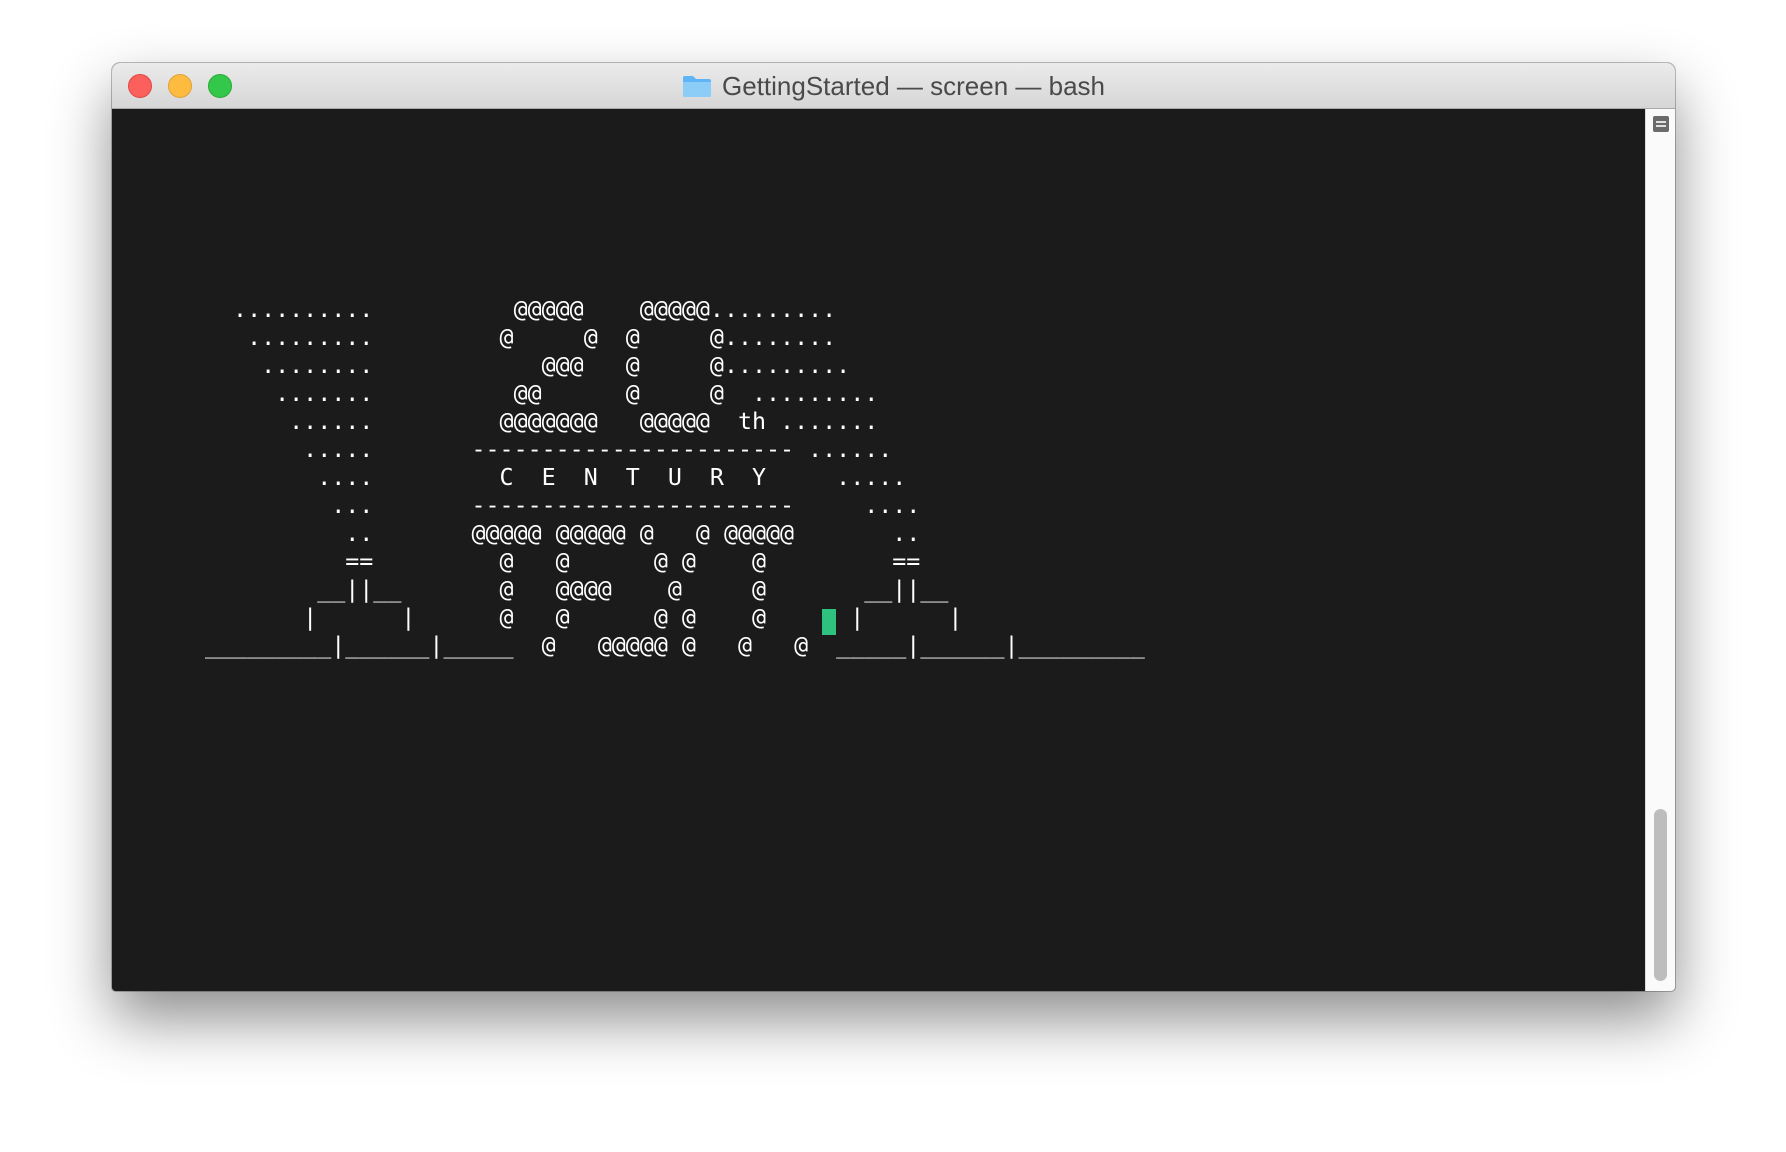 The image size is (1786, 1152). I want to click on window-title-area: GettingStarted — screen — bash, so click(893, 86).